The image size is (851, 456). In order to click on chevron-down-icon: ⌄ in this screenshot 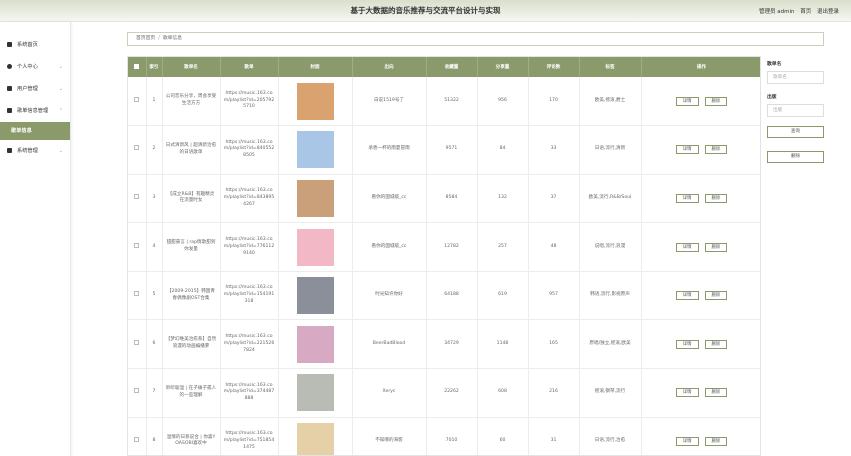, I will do `click(60, 67)`.